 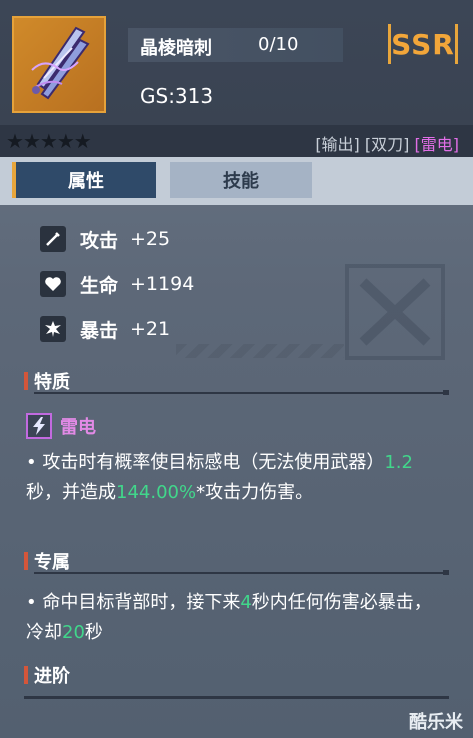 I want to click on star-rating: ★★★★★, so click(x=49, y=141).